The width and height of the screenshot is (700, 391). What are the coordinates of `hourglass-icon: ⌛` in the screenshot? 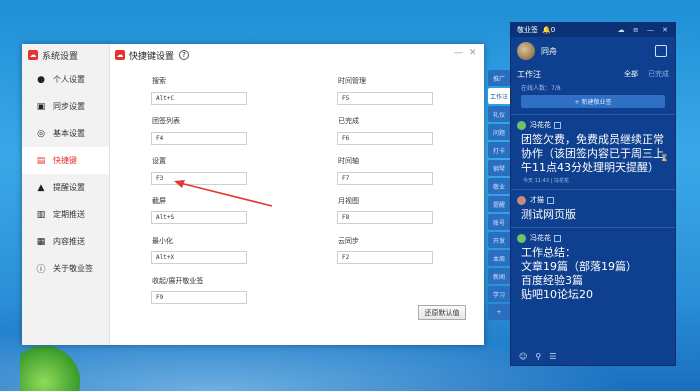 It's located at (664, 158).